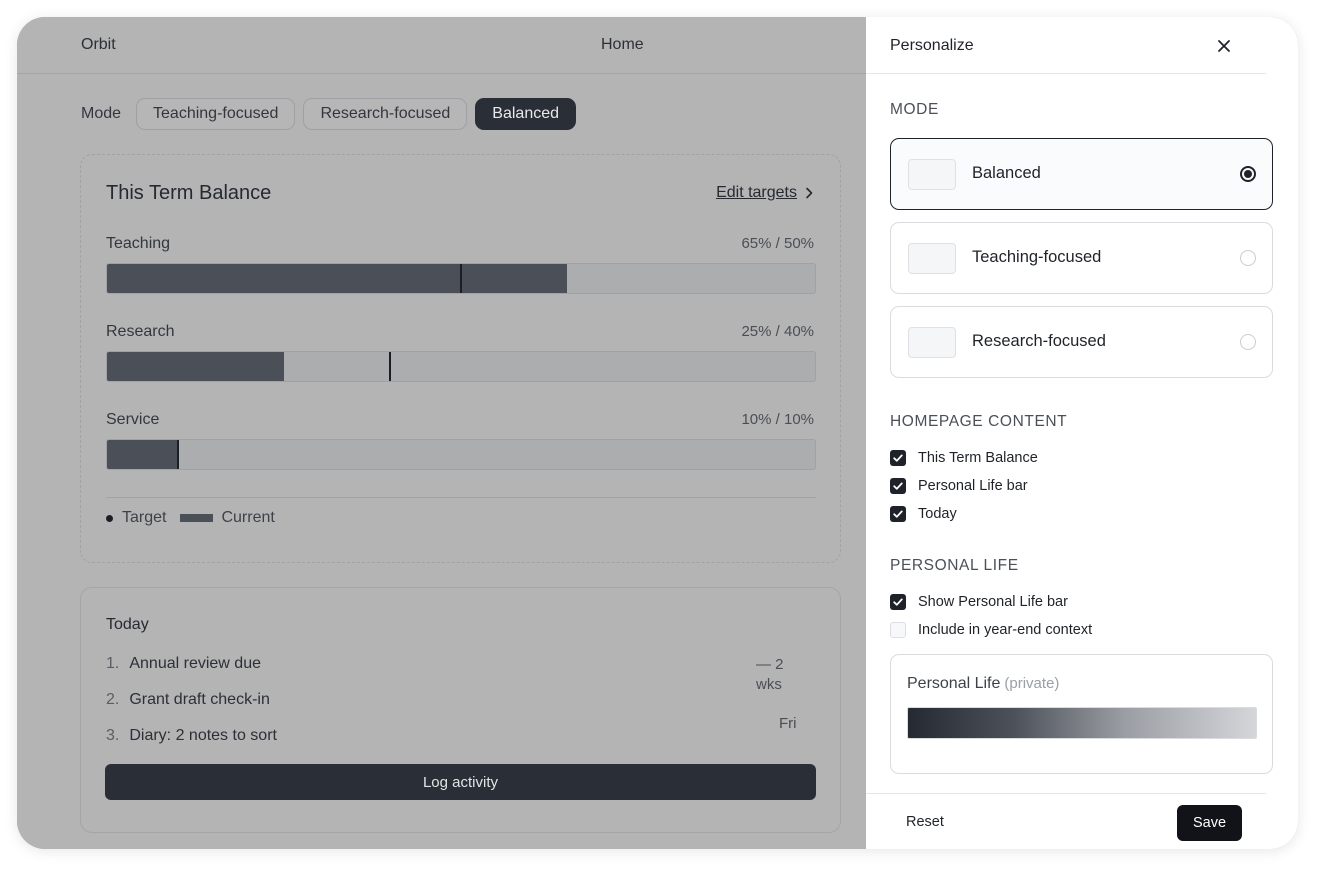 The height and width of the screenshot is (874, 1322). Describe the element at coordinates (1037, 257) in the screenshot. I see `option-label: Teaching-focused` at that location.